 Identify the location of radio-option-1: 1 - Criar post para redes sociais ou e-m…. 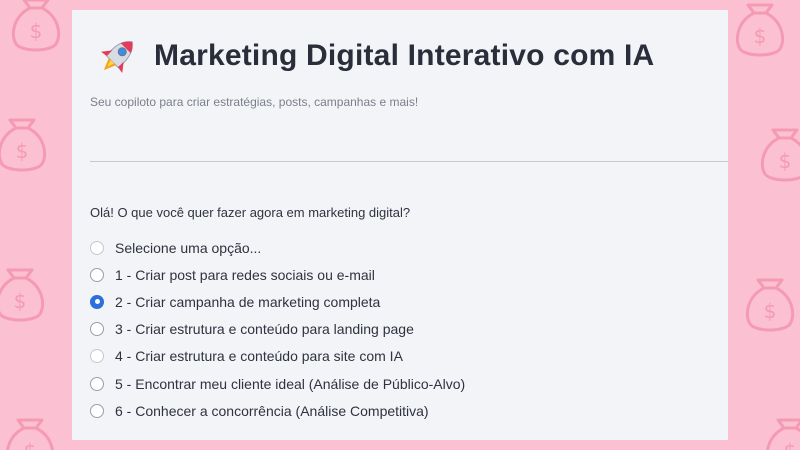
(277, 274).